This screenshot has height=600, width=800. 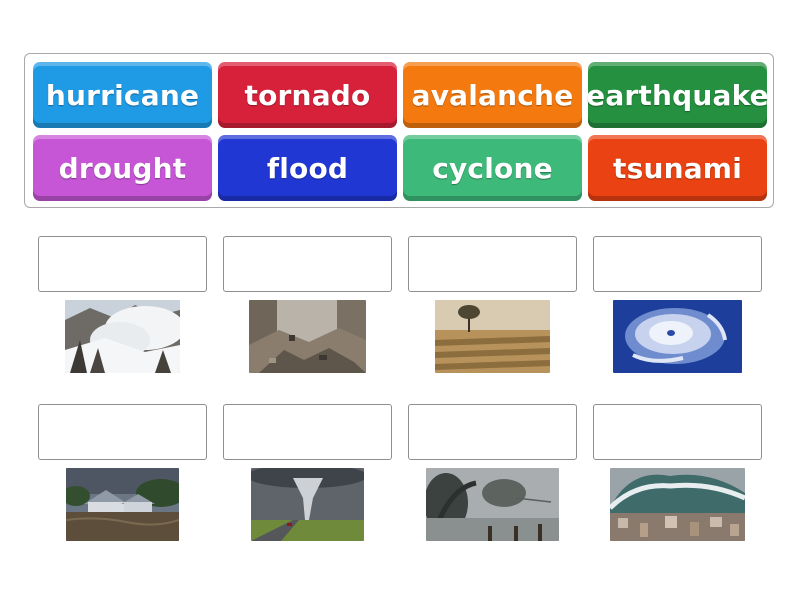 What do you see at coordinates (677, 168) in the screenshot?
I see `tile-tsunami: tsunami` at bounding box center [677, 168].